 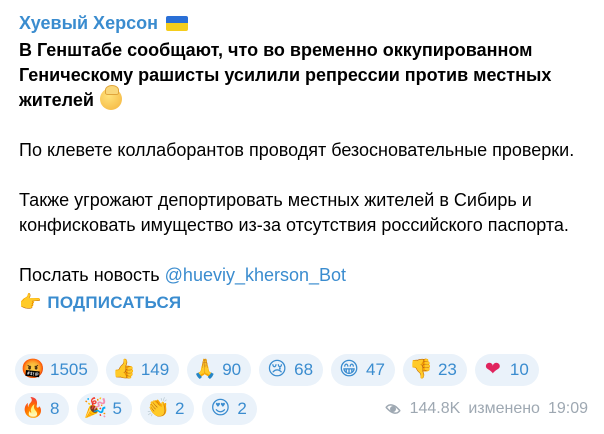 I want to click on crying-face-icon: 😢, so click(x=277, y=369).